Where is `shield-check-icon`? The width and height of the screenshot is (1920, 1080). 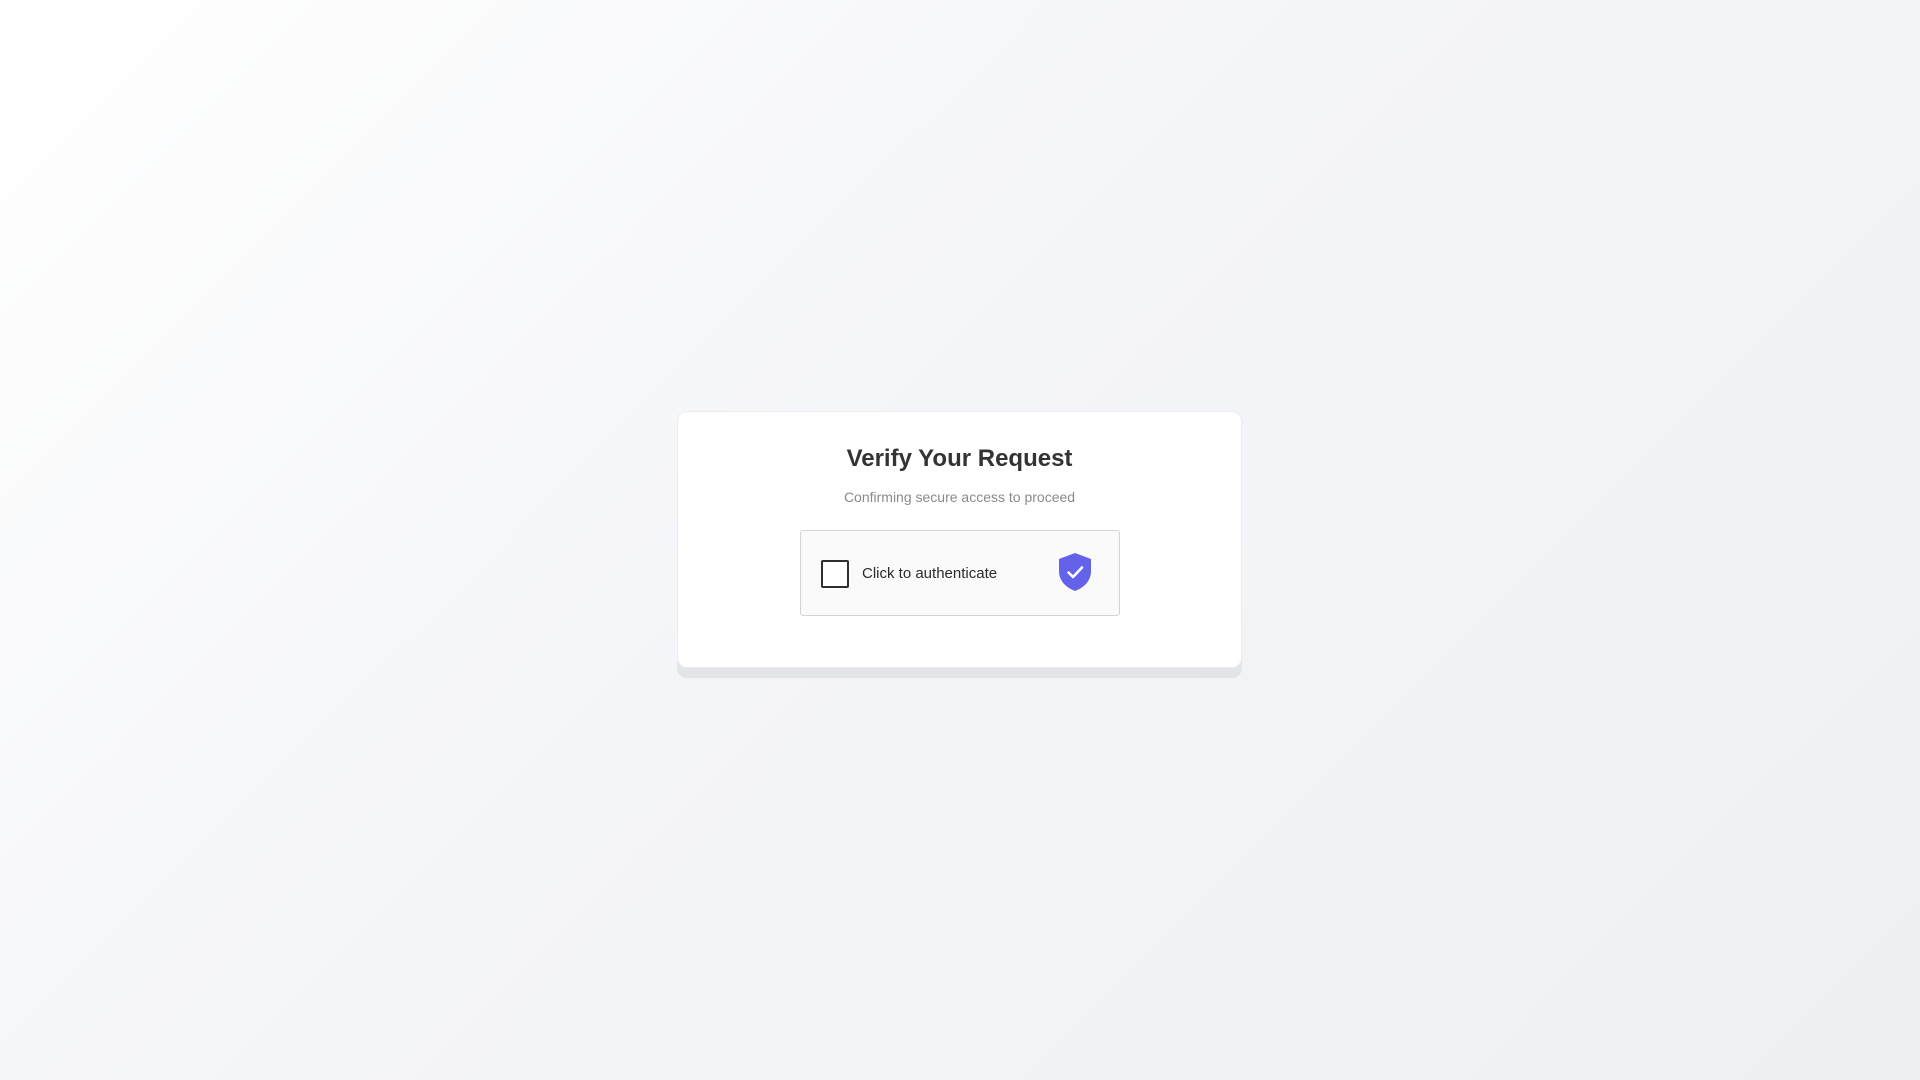
shield-check-icon is located at coordinates (1075, 572).